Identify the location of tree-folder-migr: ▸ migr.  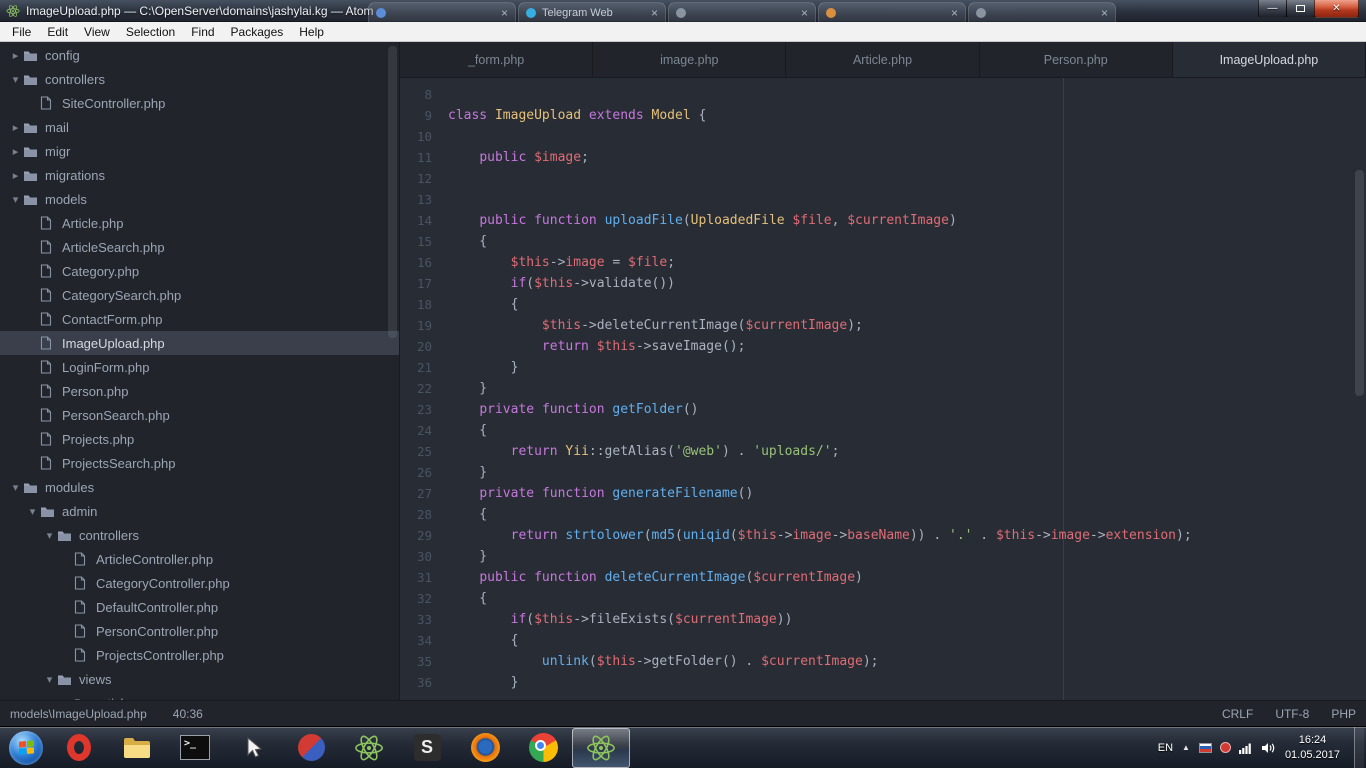
(199, 151).